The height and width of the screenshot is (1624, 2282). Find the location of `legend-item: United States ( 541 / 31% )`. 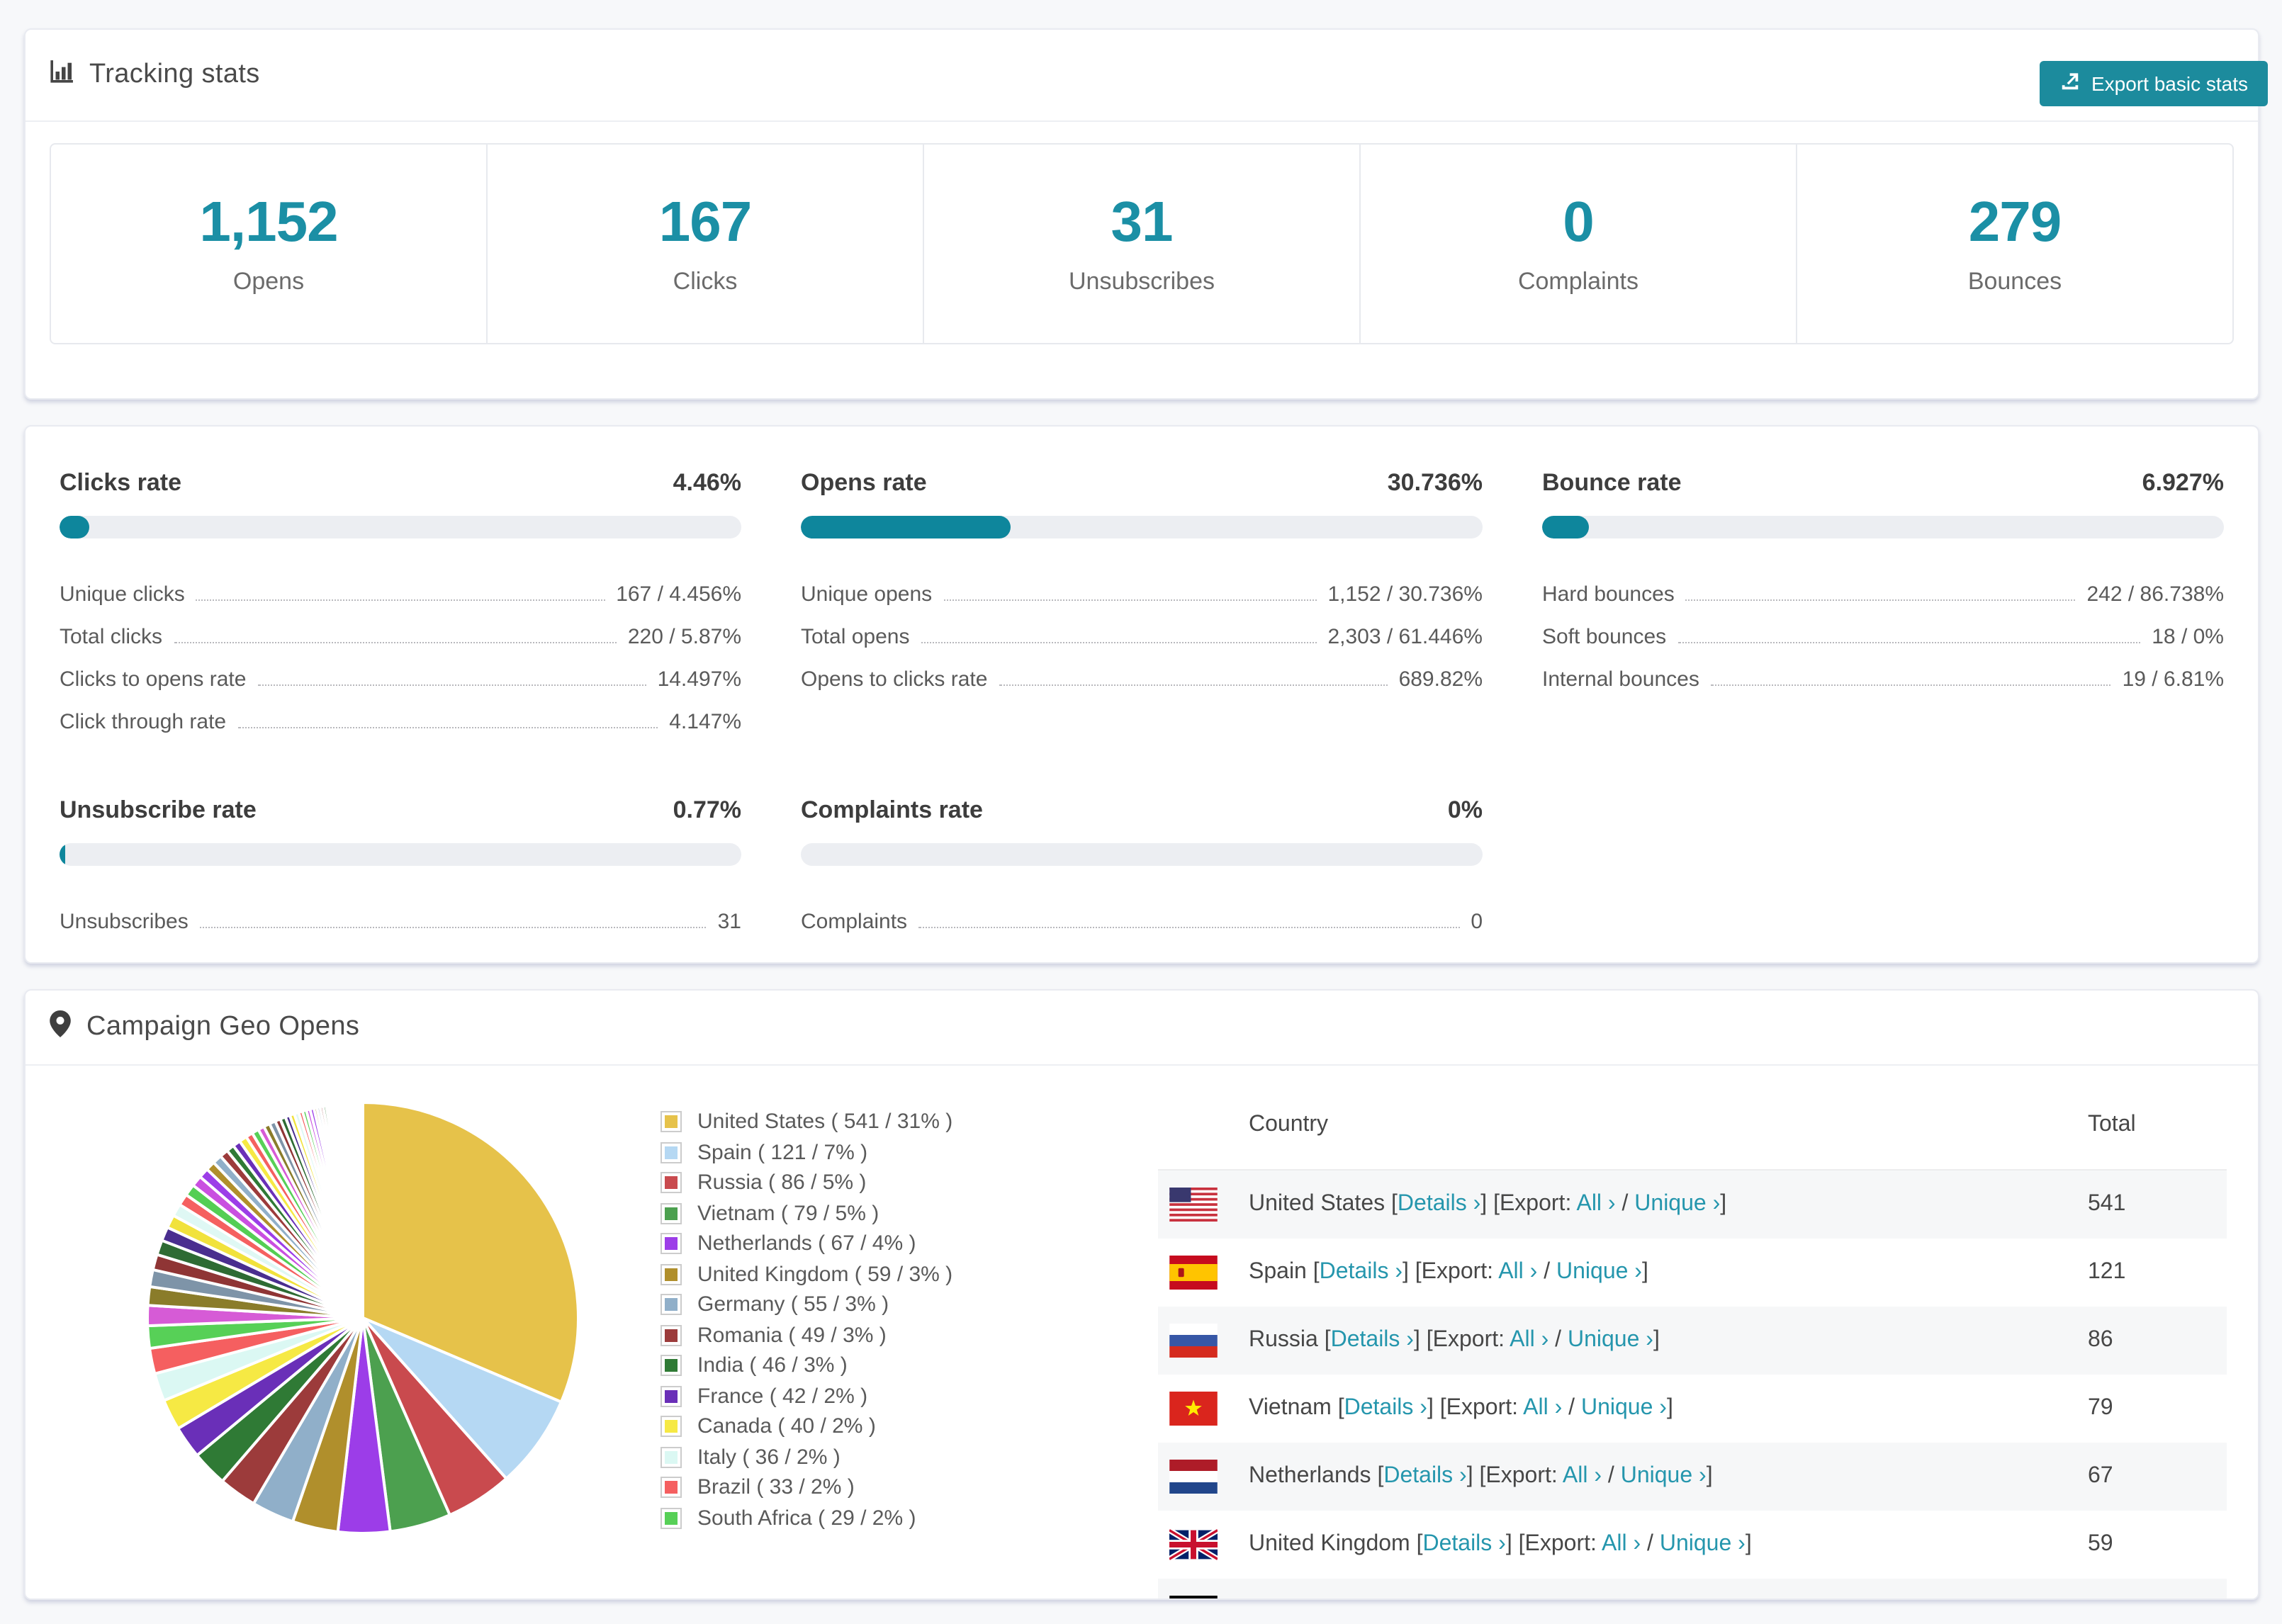

legend-item: United States ( 541 / 31% ) is located at coordinates (806, 1122).